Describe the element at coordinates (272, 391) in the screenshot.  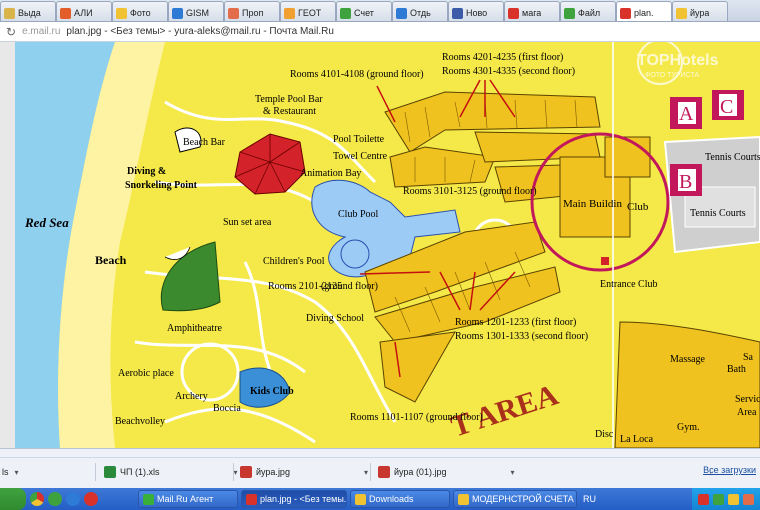
I see `kids-club-label: Kids Club` at that location.